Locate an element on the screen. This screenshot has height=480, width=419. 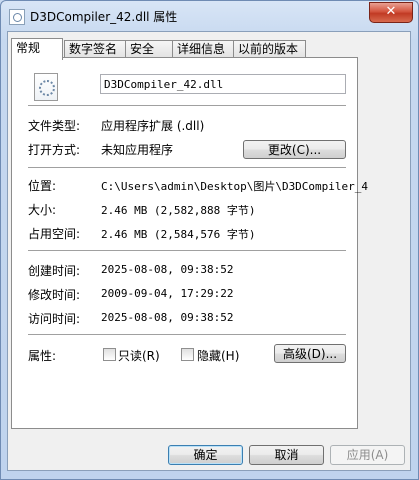
created-label: 创建时间: is located at coordinates (54, 271).